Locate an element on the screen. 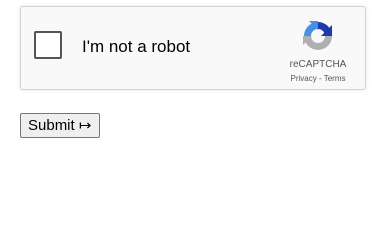  privacy-link: Privacy is located at coordinates (304, 78).